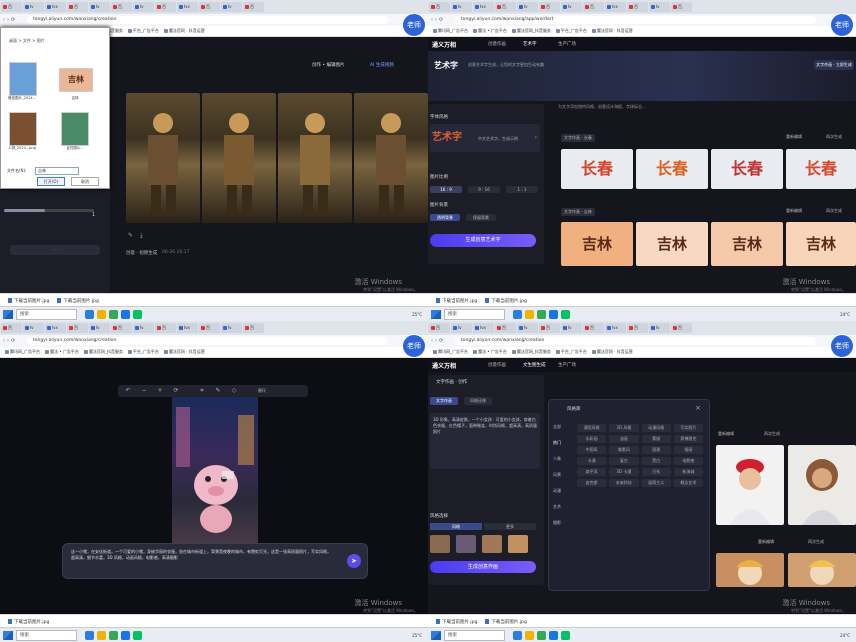  Describe the element at coordinates (485, 138) in the screenshot. I see `font-style-card: 艺术字 中文艺术字，生成示例 ›` at that location.